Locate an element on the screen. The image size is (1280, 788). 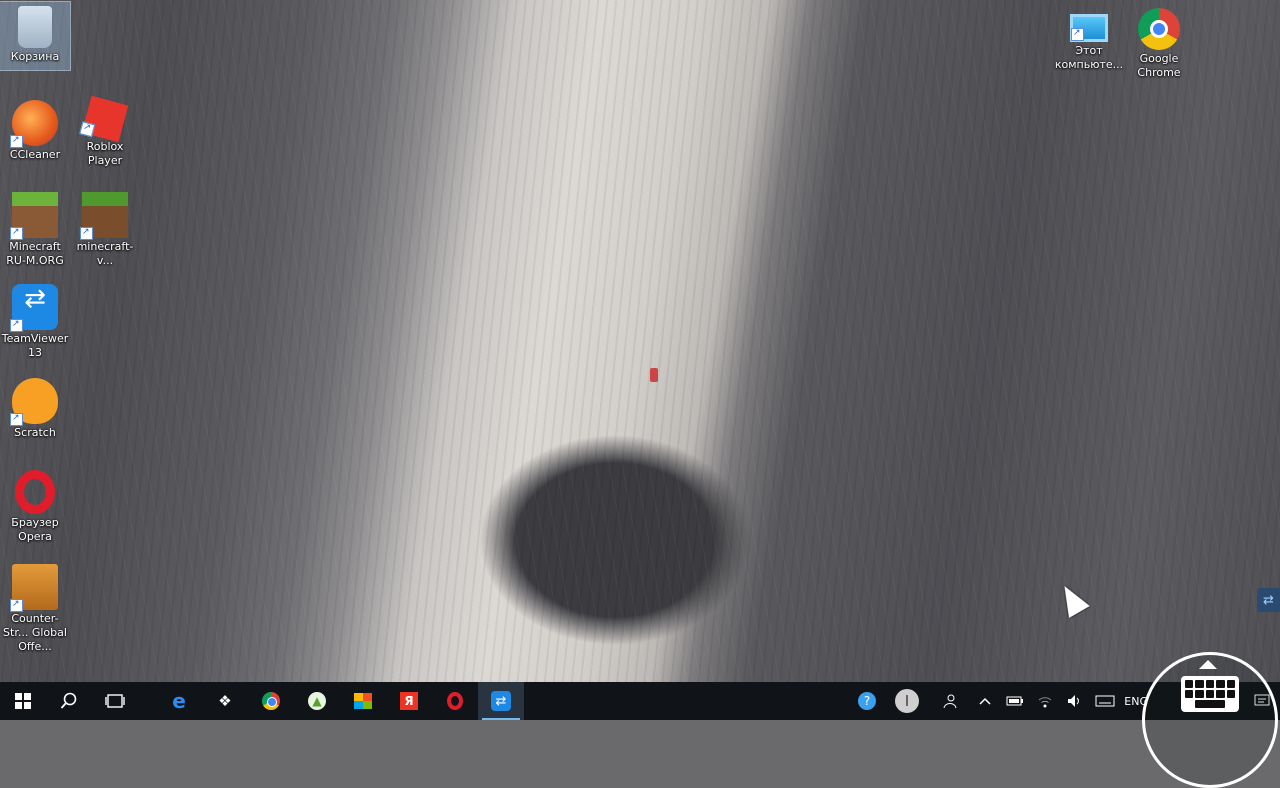
teamviewer-side-panel-icon: ⇄ is located at coordinates (1268, 600).